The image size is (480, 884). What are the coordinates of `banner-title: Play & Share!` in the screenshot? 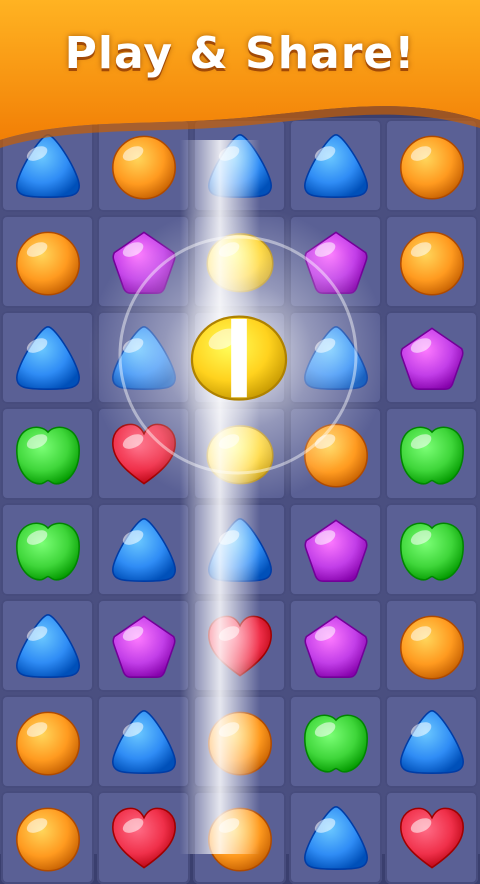 It's located at (240, 53).